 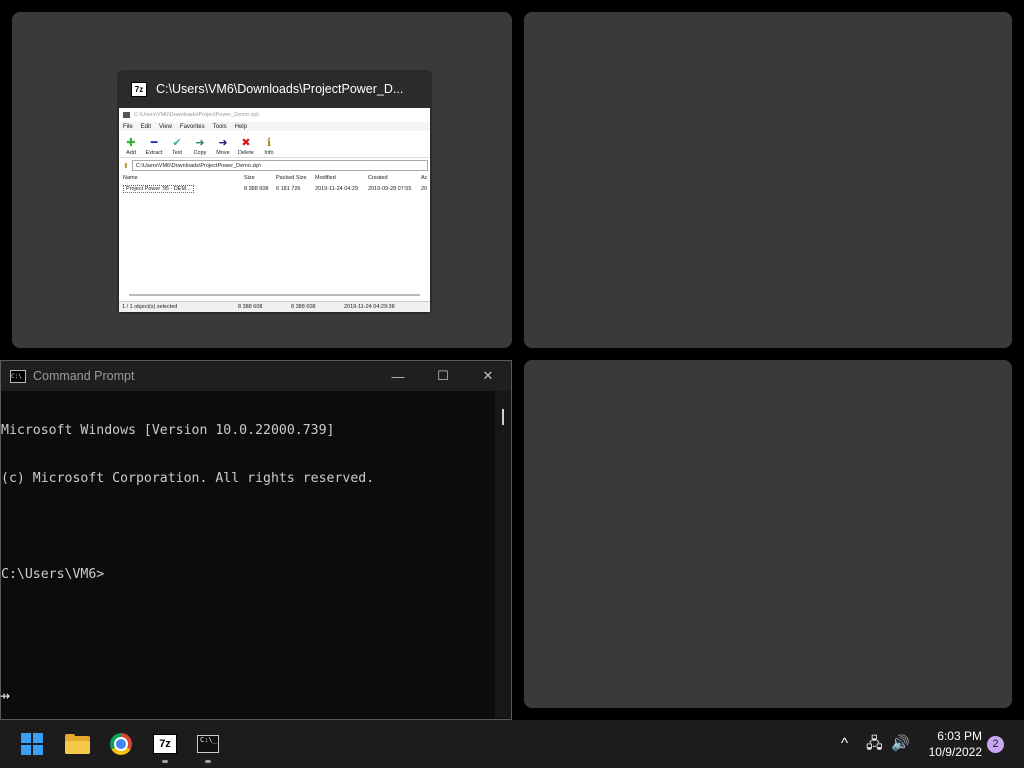 I want to click on network-icon: 🖧, so click(x=874, y=744).